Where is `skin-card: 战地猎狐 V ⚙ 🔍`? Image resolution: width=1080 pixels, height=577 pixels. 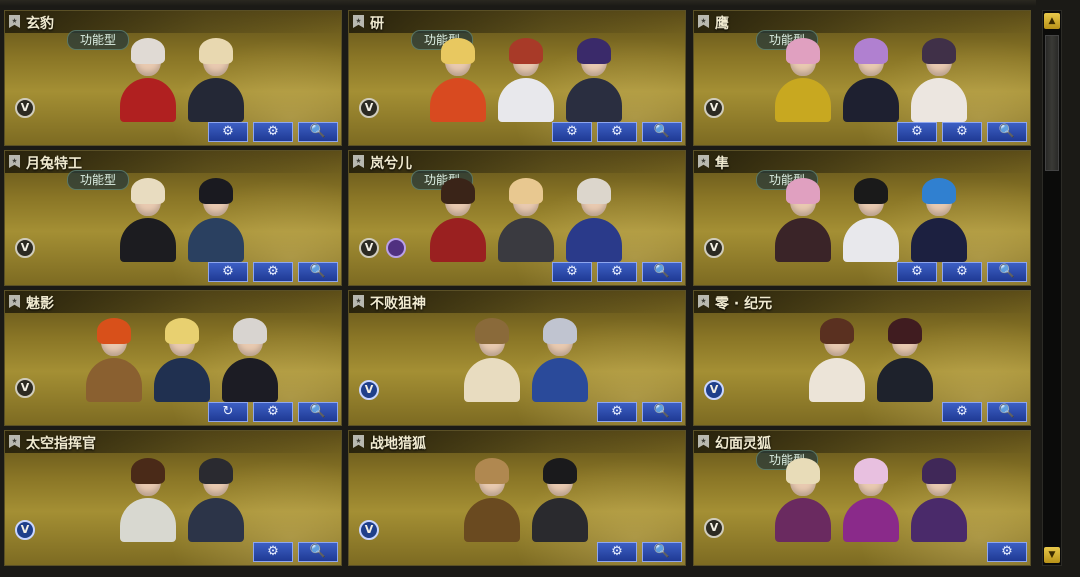
skin-card: 战地猎狐 V ⚙ 🔍 is located at coordinates (517, 498).